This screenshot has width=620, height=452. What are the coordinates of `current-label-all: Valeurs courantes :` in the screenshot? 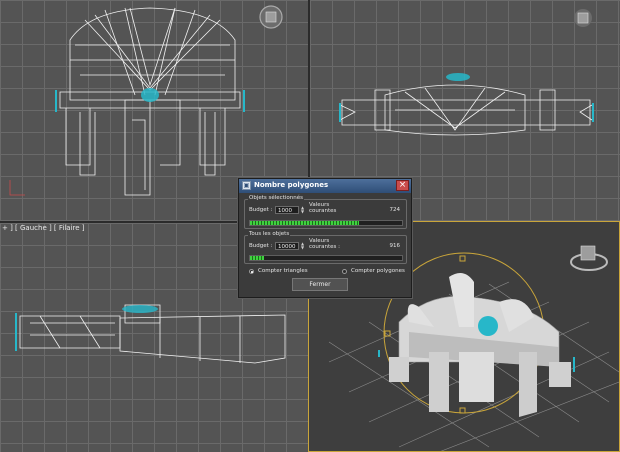 It's located at (324, 244).